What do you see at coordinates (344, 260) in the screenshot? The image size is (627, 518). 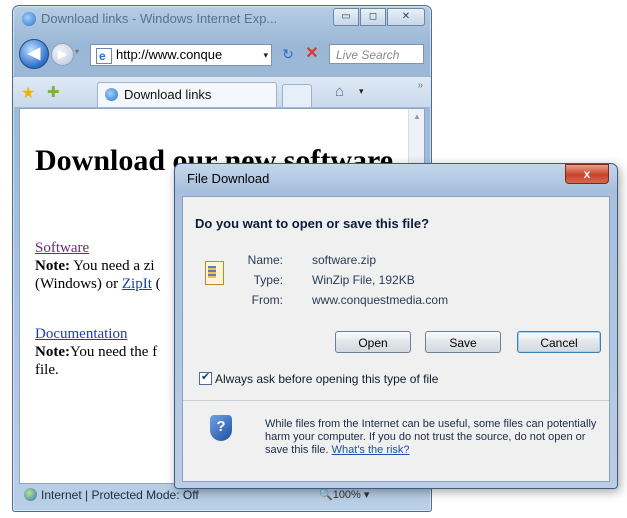 I see `info-name-value: software.zip` at bounding box center [344, 260].